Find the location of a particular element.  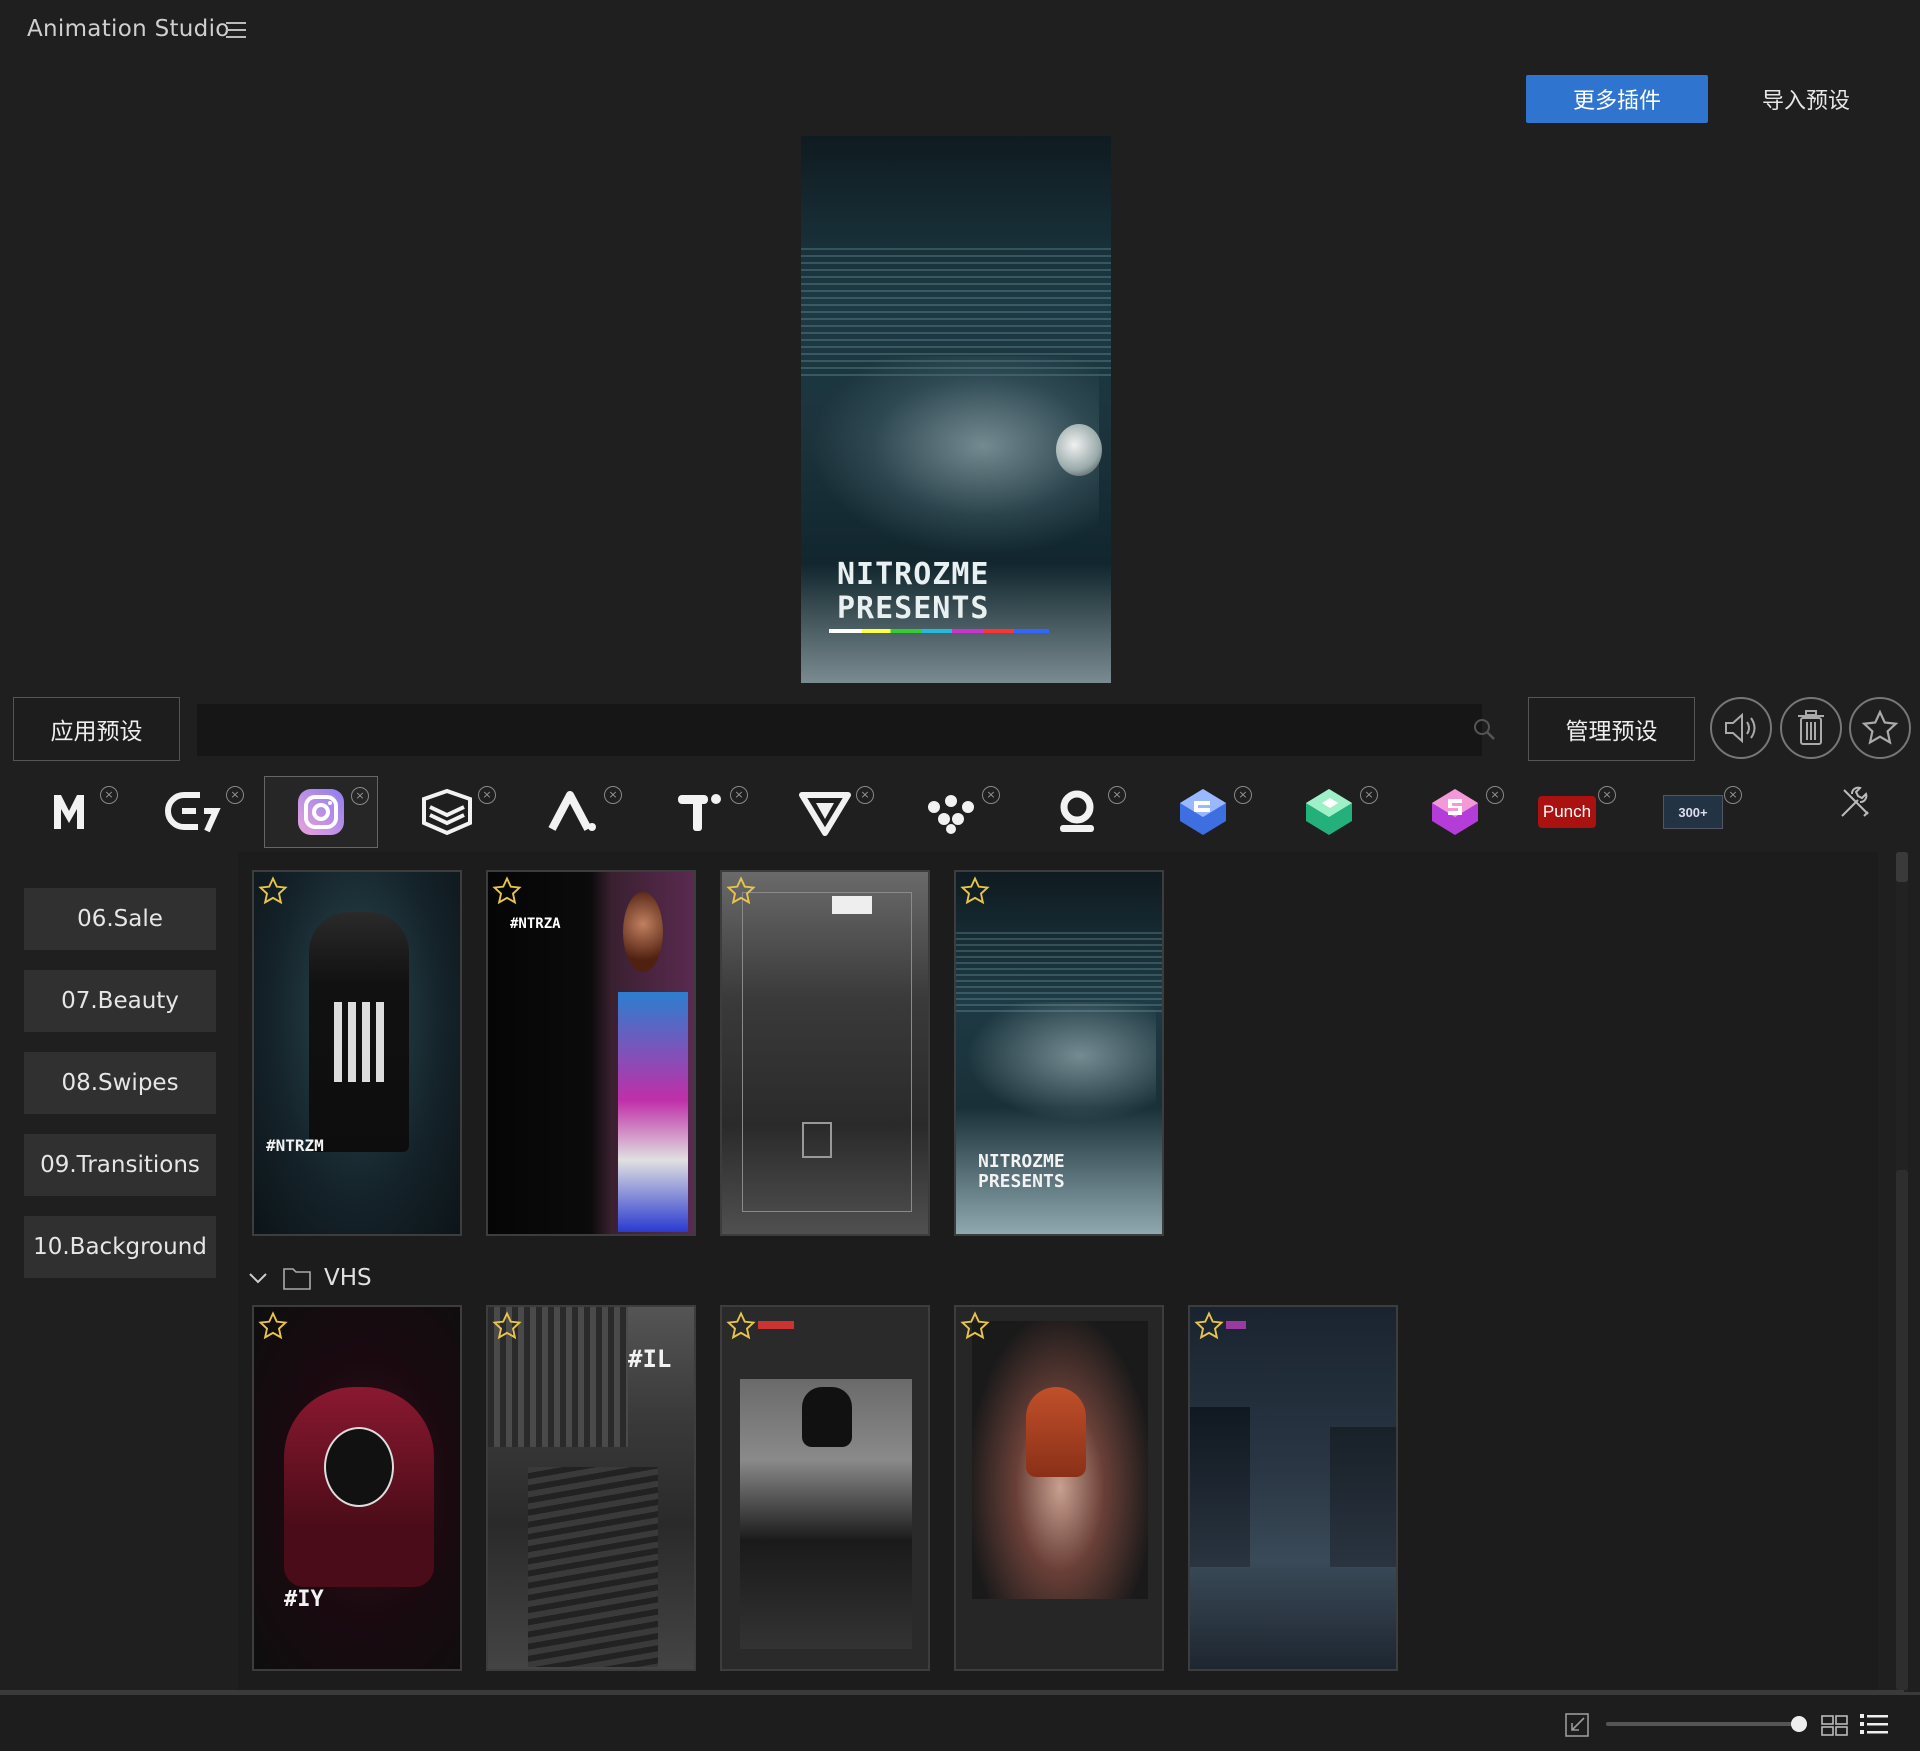

instagram-icon is located at coordinates (321, 812).